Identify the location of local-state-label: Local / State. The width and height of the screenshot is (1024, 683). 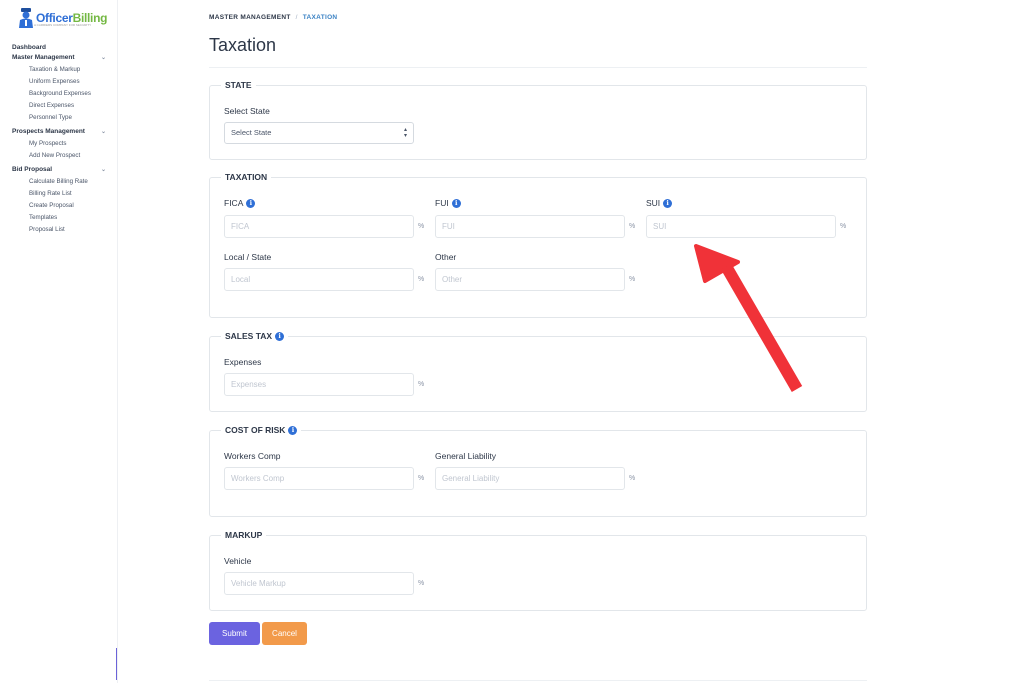
(248, 257).